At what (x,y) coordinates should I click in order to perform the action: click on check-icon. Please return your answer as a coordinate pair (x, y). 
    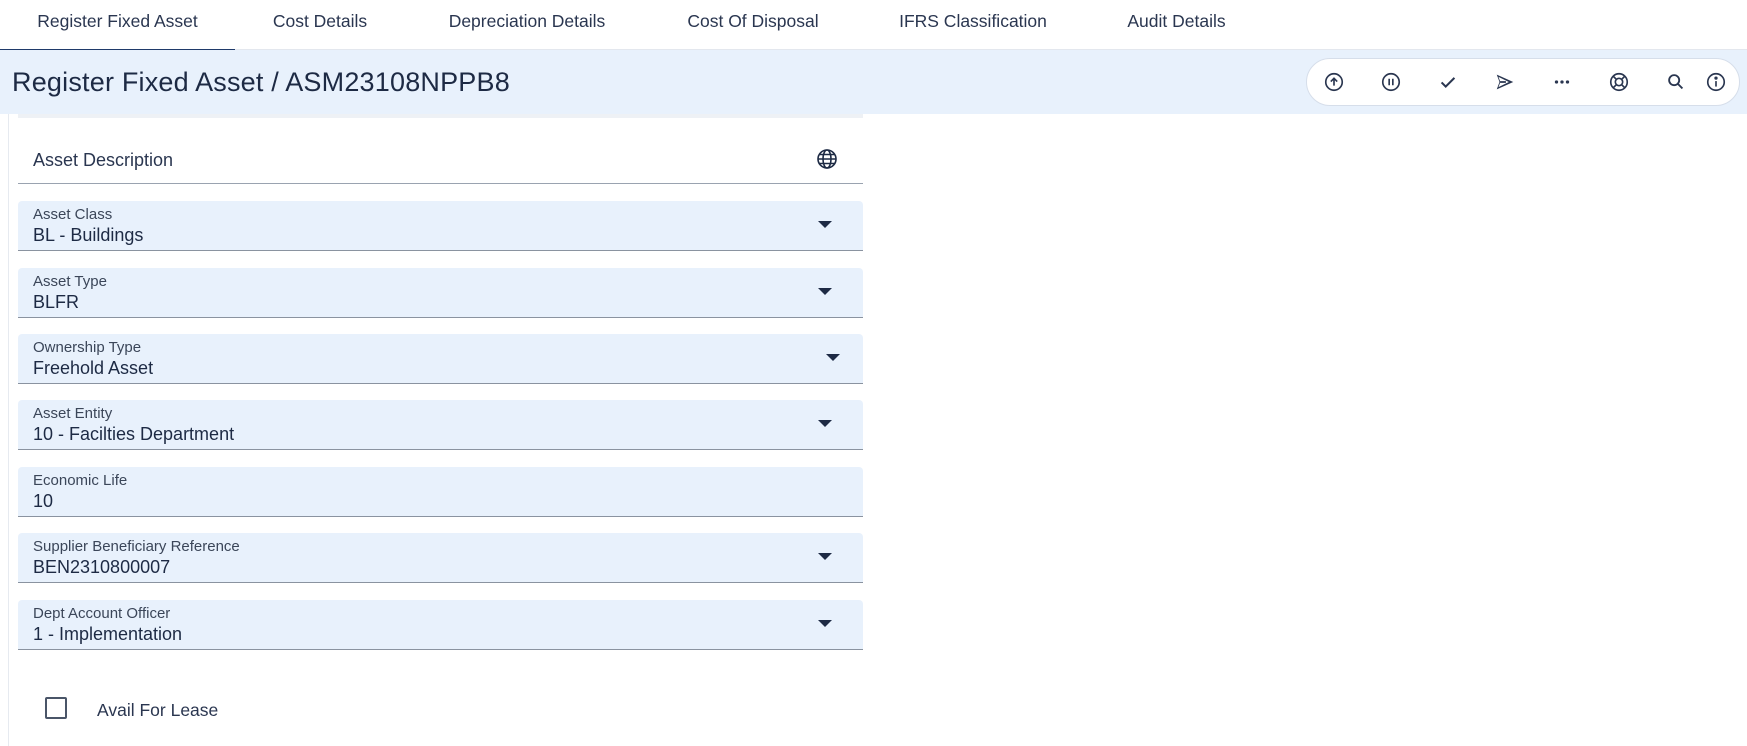
    Looking at the image, I should click on (1448, 83).